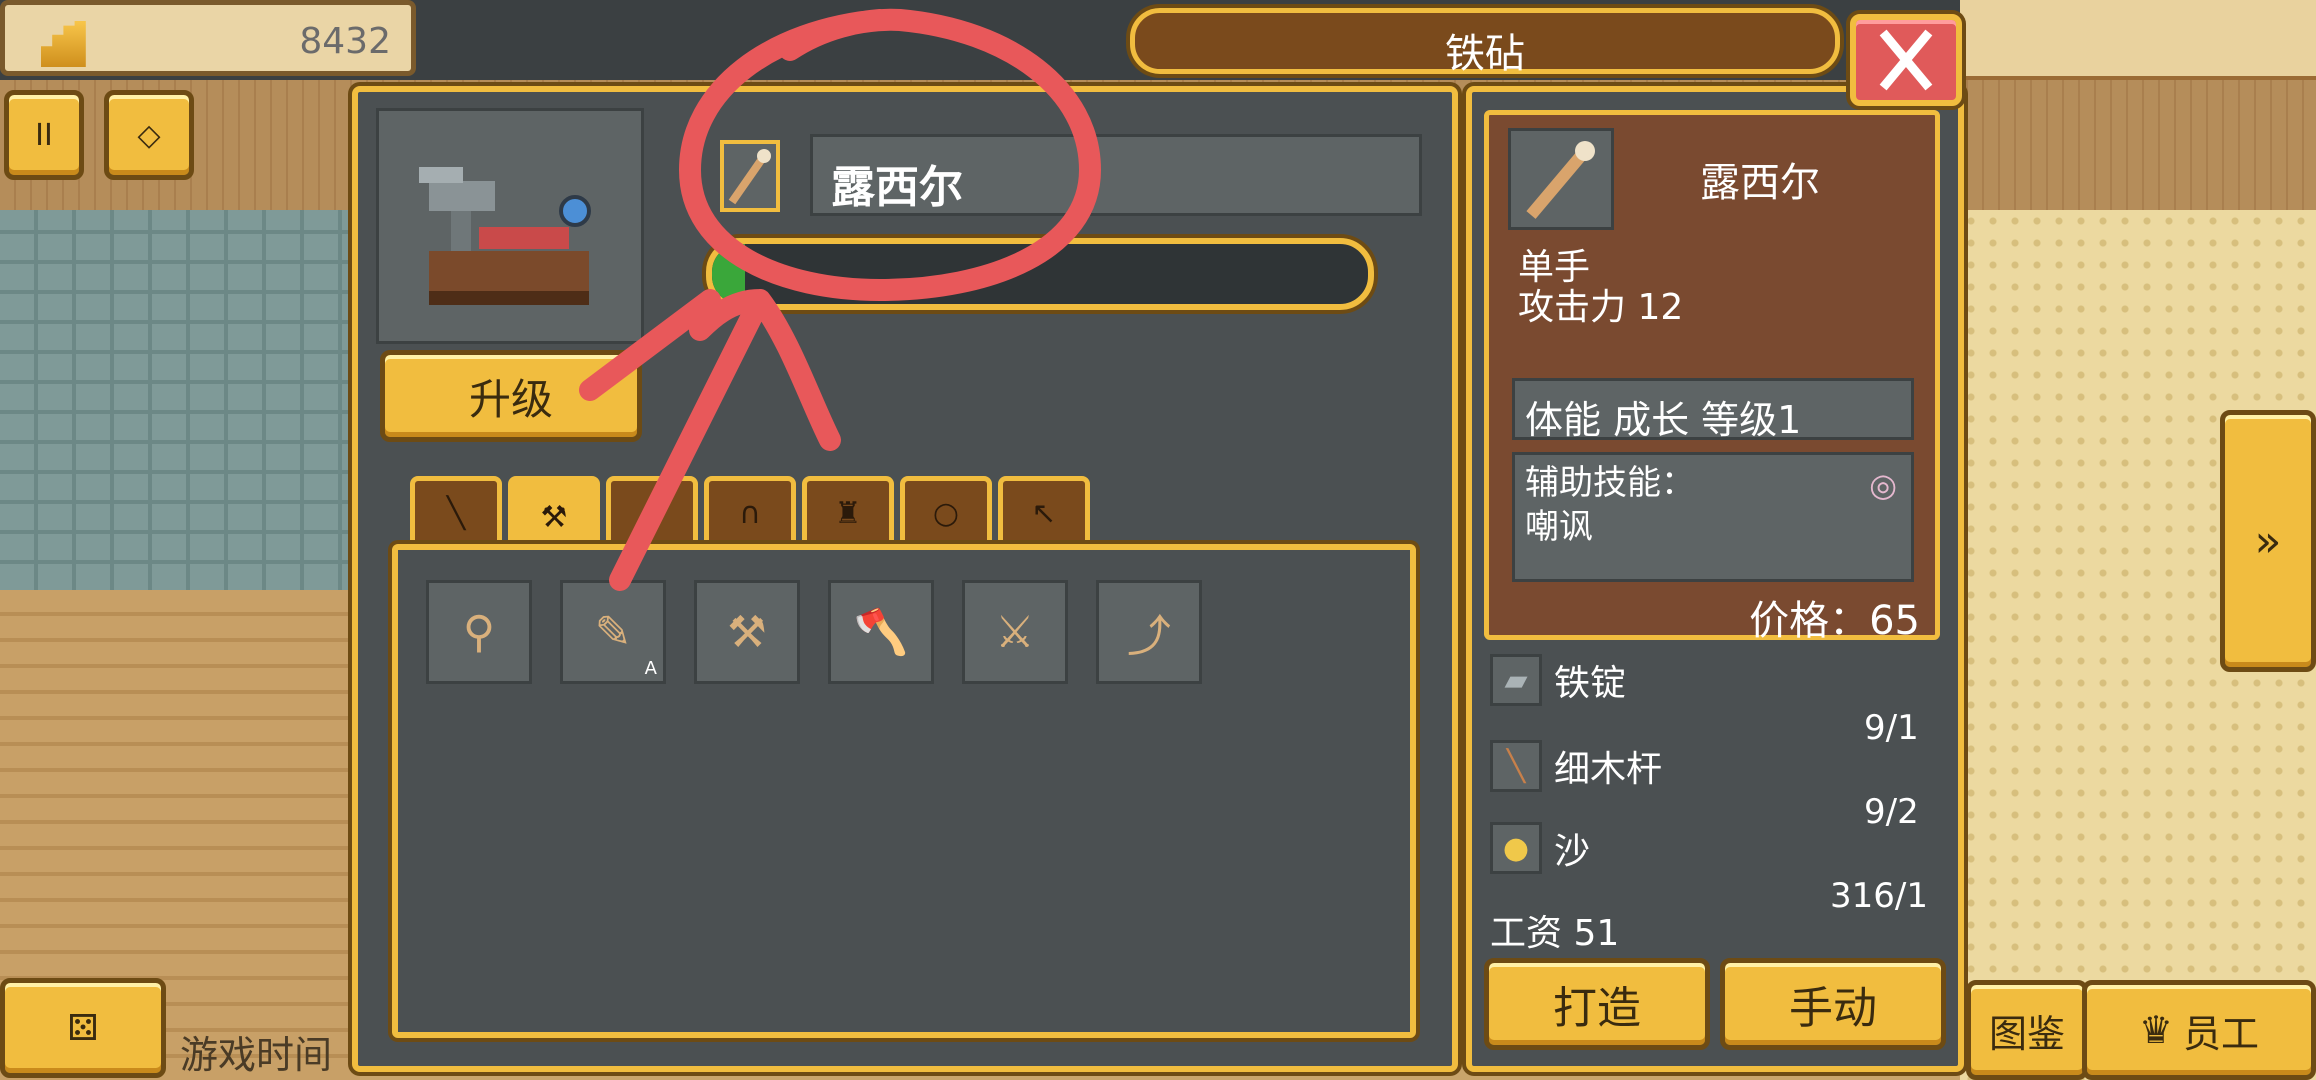 This screenshot has width=2316, height=1080. What do you see at coordinates (1610, 483) in the screenshot?
I see `skill-label: 辅助技能：` at bounding box center [1610, 483].